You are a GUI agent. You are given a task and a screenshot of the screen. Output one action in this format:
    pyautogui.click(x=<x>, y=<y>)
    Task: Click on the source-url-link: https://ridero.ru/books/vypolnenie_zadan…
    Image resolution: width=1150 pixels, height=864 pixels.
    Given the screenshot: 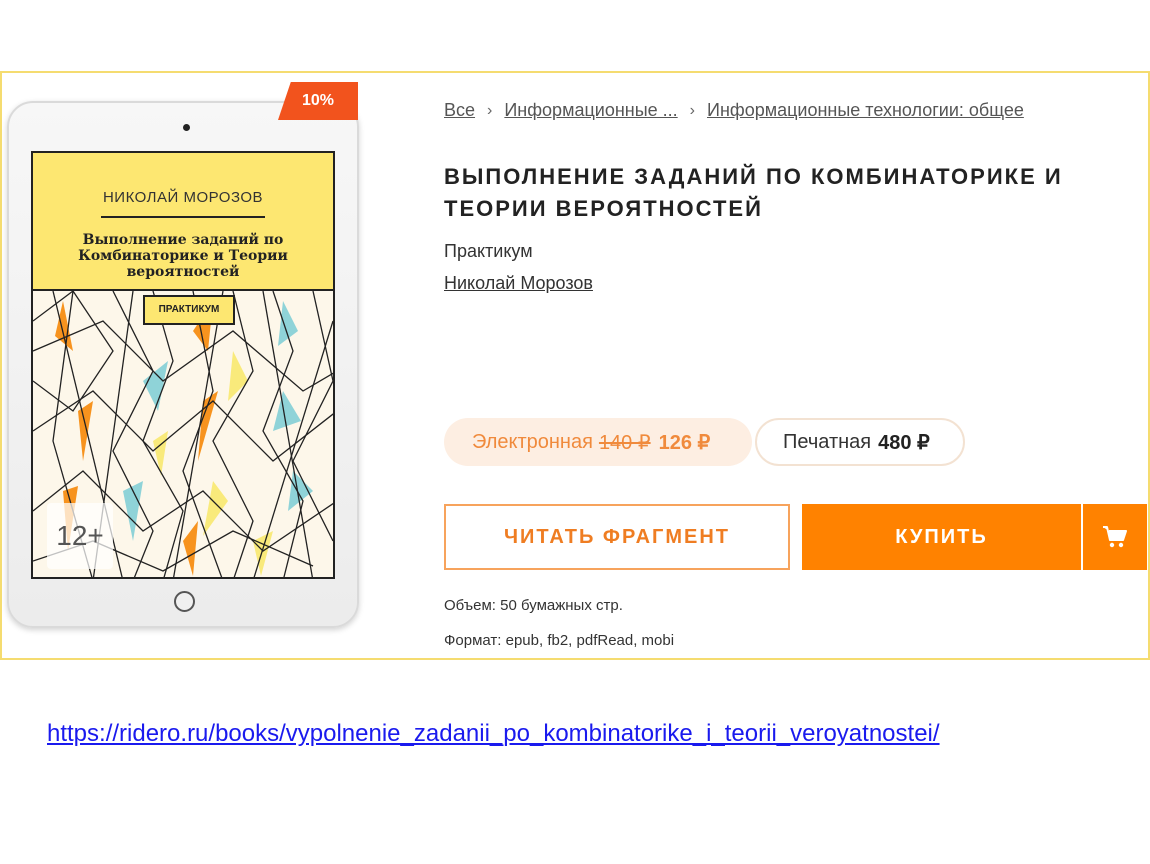 What is the action you would take?
    pyautogui.click(x=493, y=734)
    